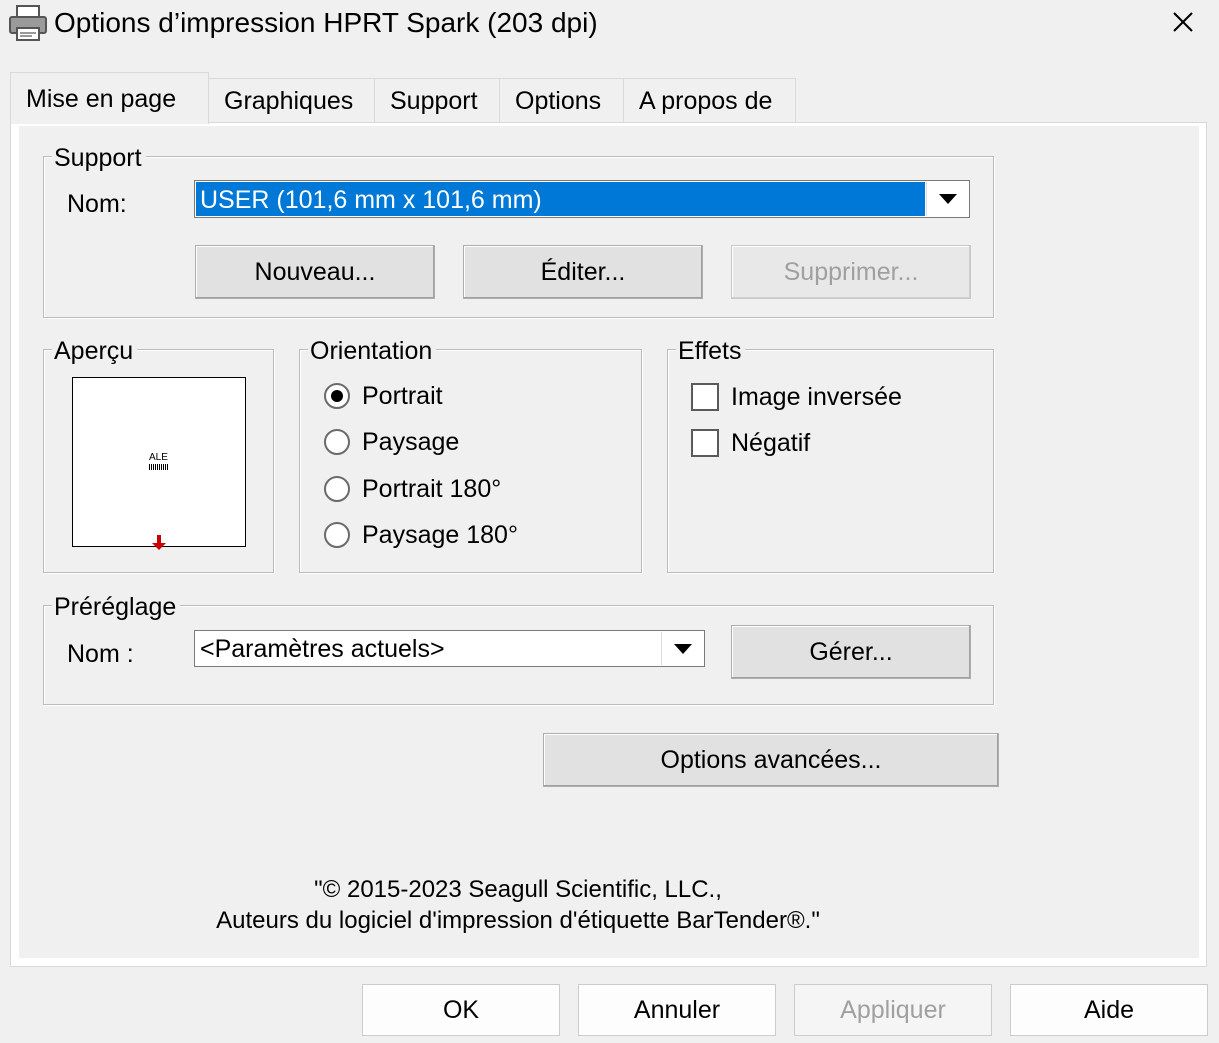 The height and width of the screenshot is (1043, 1219). What do you see at coordinates (291, 100) in the screenshot?
I see `tab-graphiques: Graphiques` at bounding box center [291, 100].